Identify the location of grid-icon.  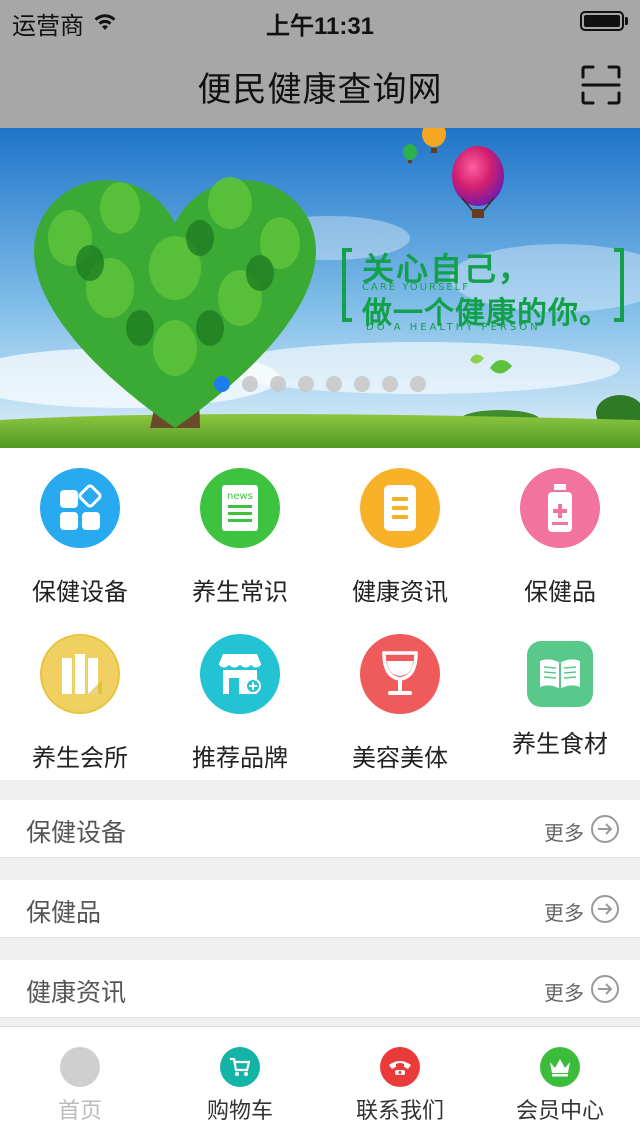
(80, 508).